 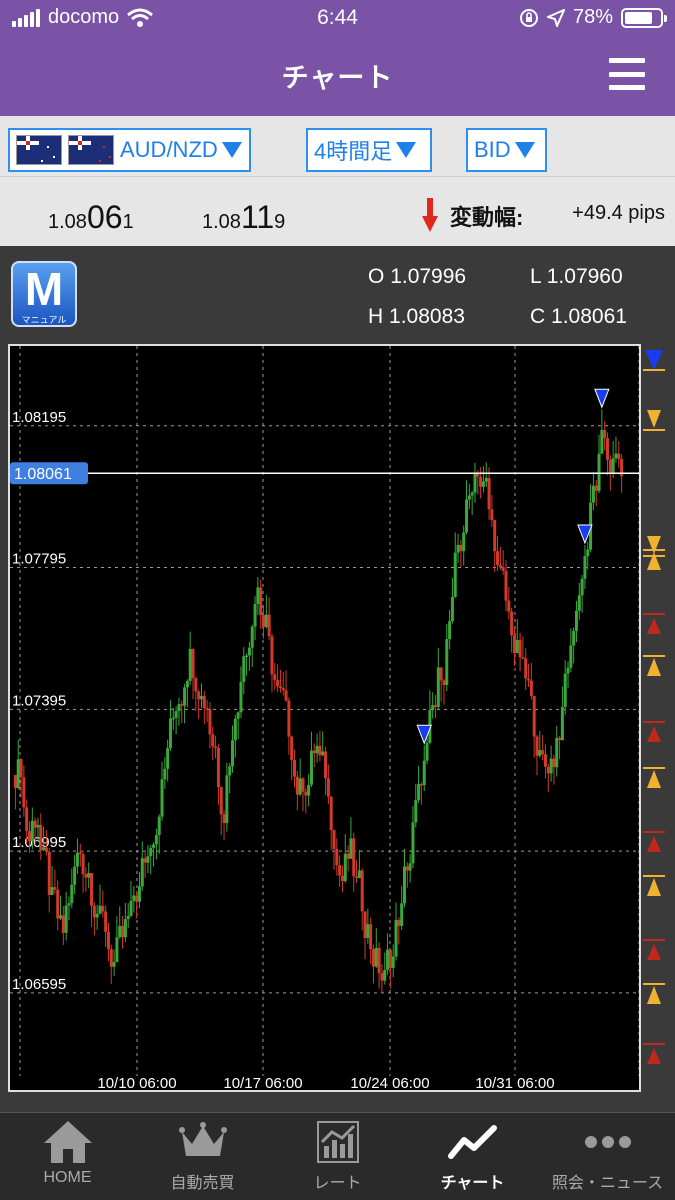 What do you see at coordinates (389, 1082) in the screenshot?
I see `x-tick-label: 10/24 06:00` at bounding box center [389, 1082].